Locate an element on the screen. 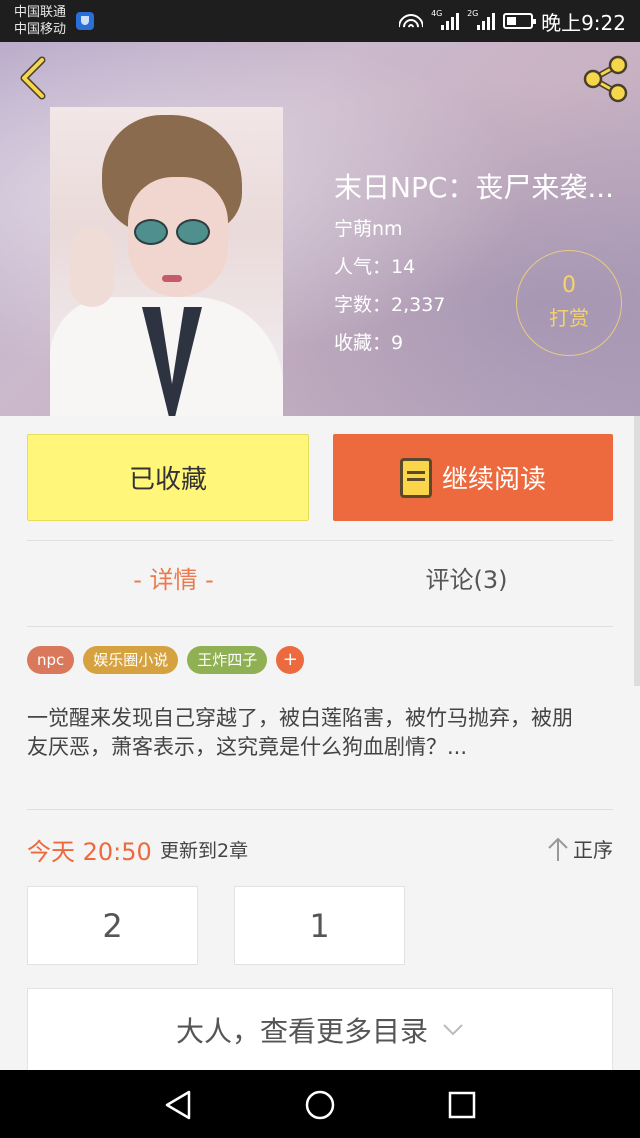 This screenshot has height=1138, width=640. clock: 晚上9:22 is located at coordinates (583, 22).